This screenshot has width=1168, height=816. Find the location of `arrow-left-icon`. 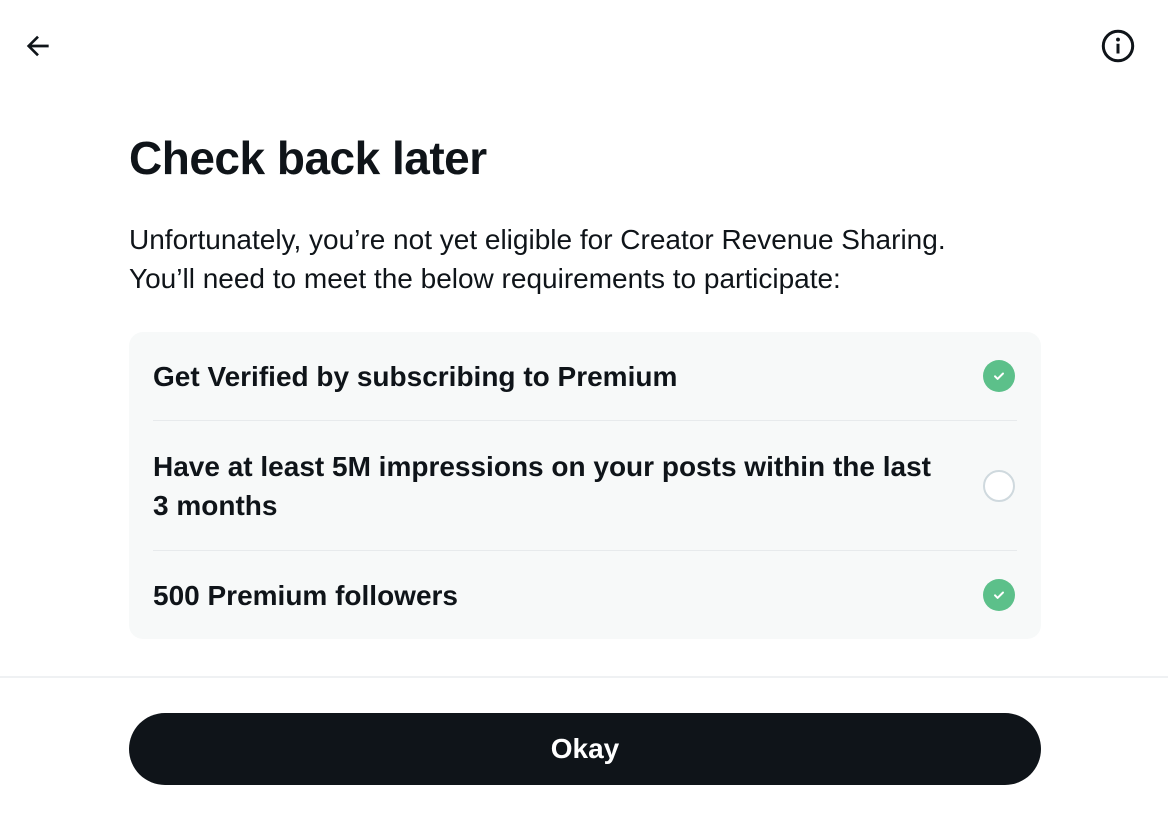

arrow-left-icon is located at coordinates (37, 46).